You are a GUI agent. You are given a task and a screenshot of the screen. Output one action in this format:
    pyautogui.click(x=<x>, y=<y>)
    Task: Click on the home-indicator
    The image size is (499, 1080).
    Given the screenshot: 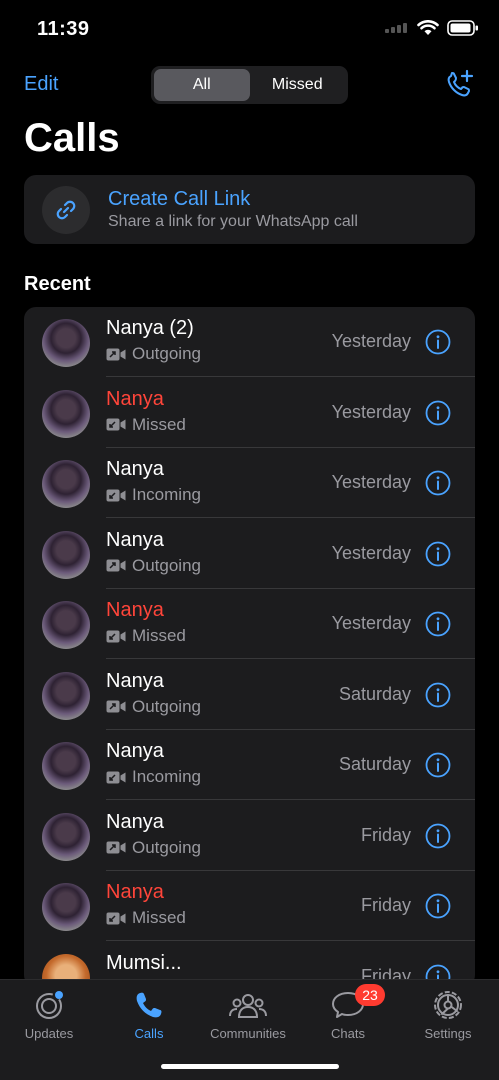 What is the action you would take?
    pyautogui.click(x=250, y=1066)
    